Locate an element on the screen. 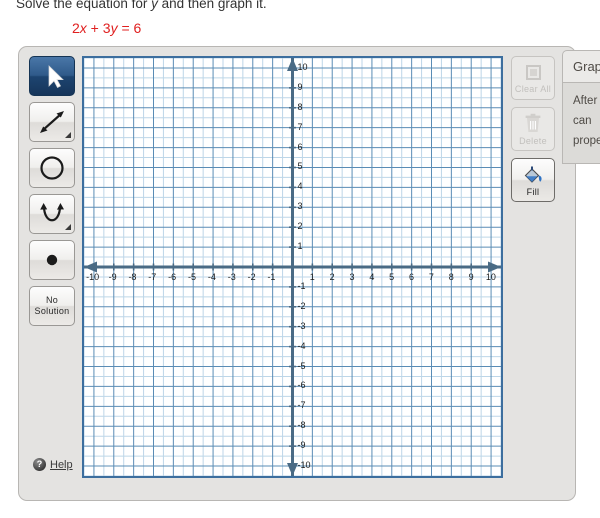 The height and width of the screenshot is (518, 600). instruction-suffix: and then graph it. is located at coordinates (212, 5).